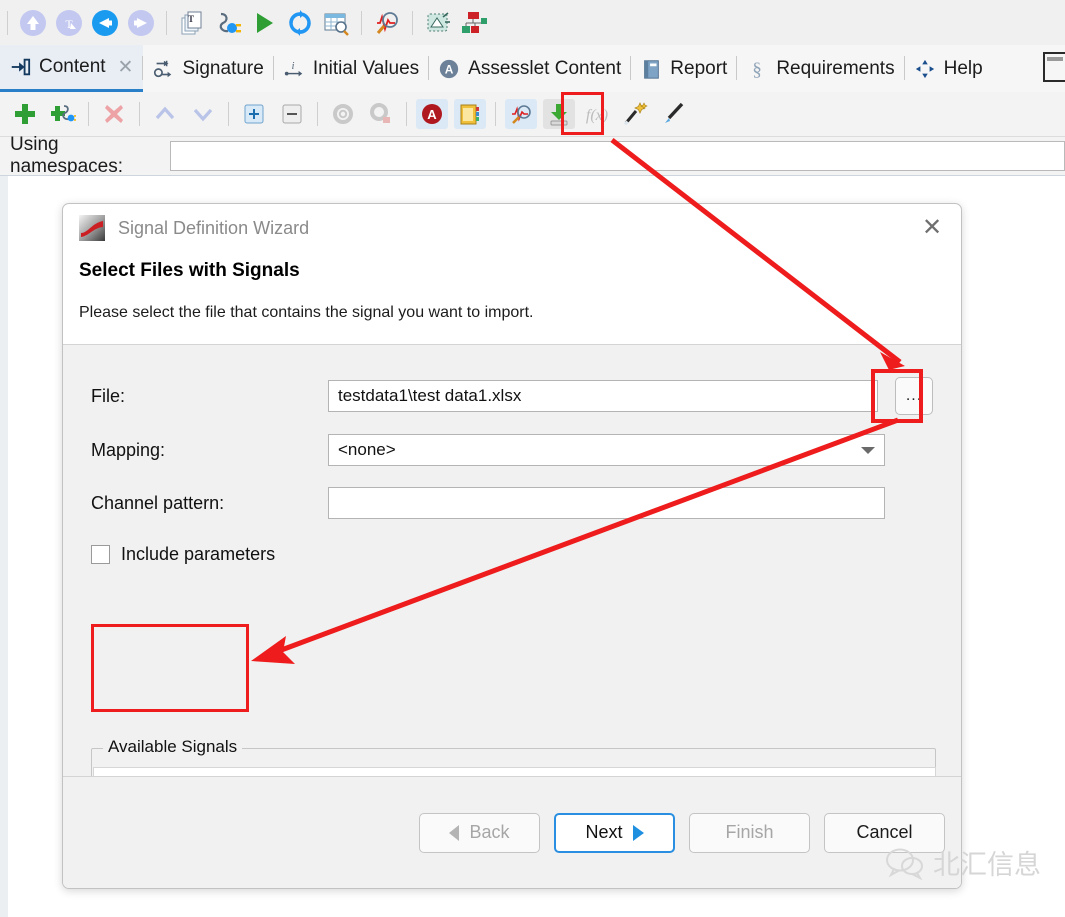 This screenshot has height=917, width=1065. I want to click on diagram-icon, so click(438, 23).